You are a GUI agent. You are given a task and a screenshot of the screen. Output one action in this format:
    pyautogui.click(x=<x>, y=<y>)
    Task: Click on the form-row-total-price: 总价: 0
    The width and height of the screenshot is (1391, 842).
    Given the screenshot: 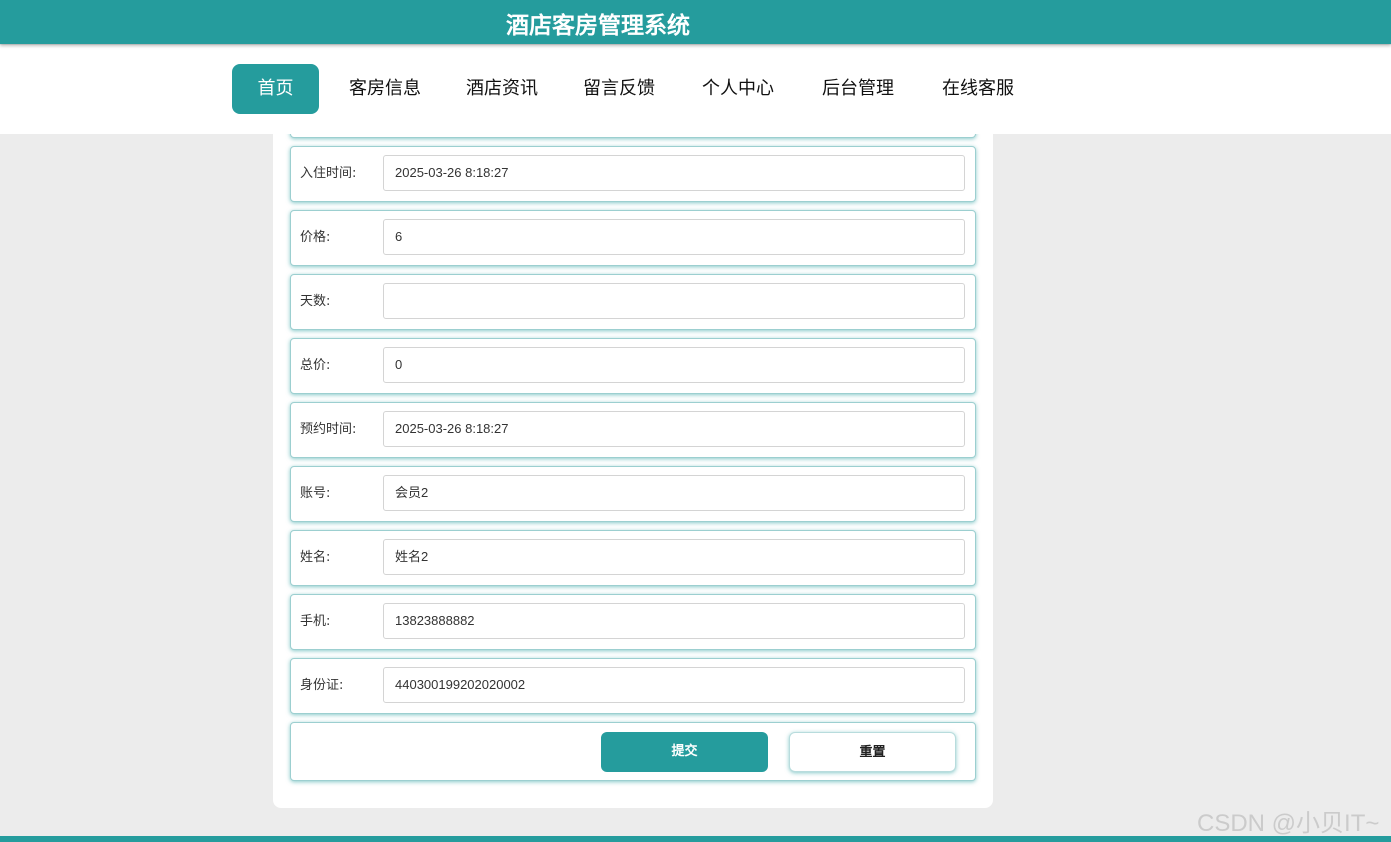 What is the action you would take?
    pyautogui.click(x=633, y=366)
    